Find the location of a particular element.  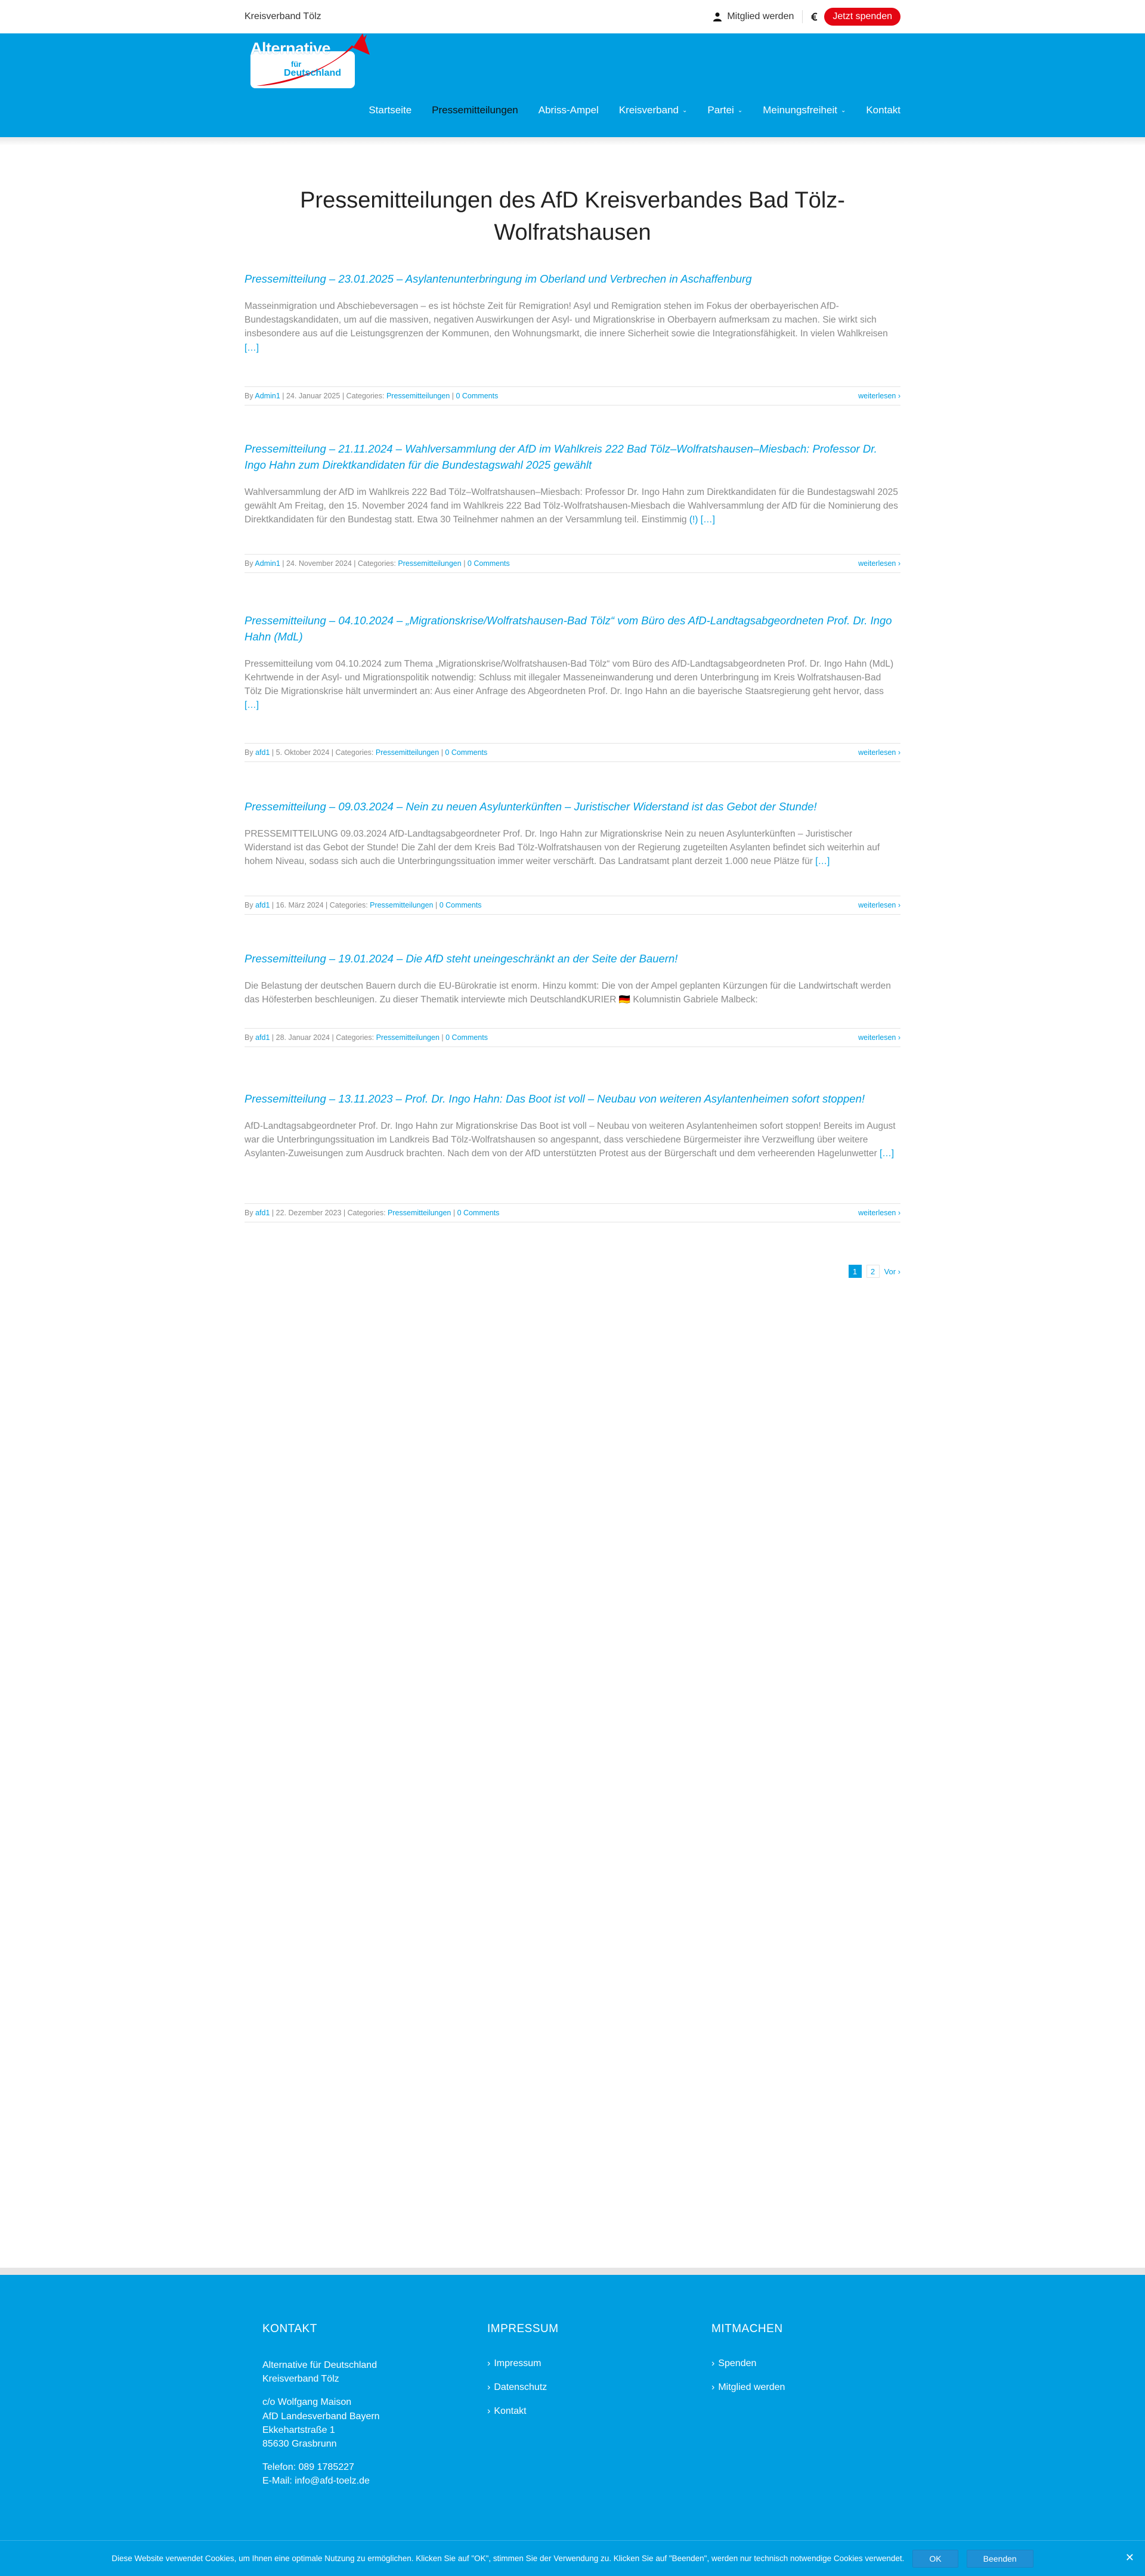

link-label: Kontakt is located at coordinates (510, 2411).